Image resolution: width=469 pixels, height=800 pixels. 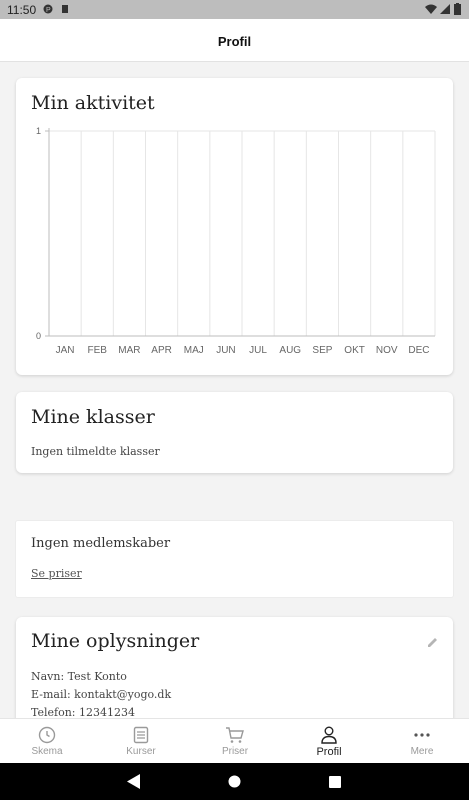 I want to click on more-dots-icon, so click(x=422, y=735).